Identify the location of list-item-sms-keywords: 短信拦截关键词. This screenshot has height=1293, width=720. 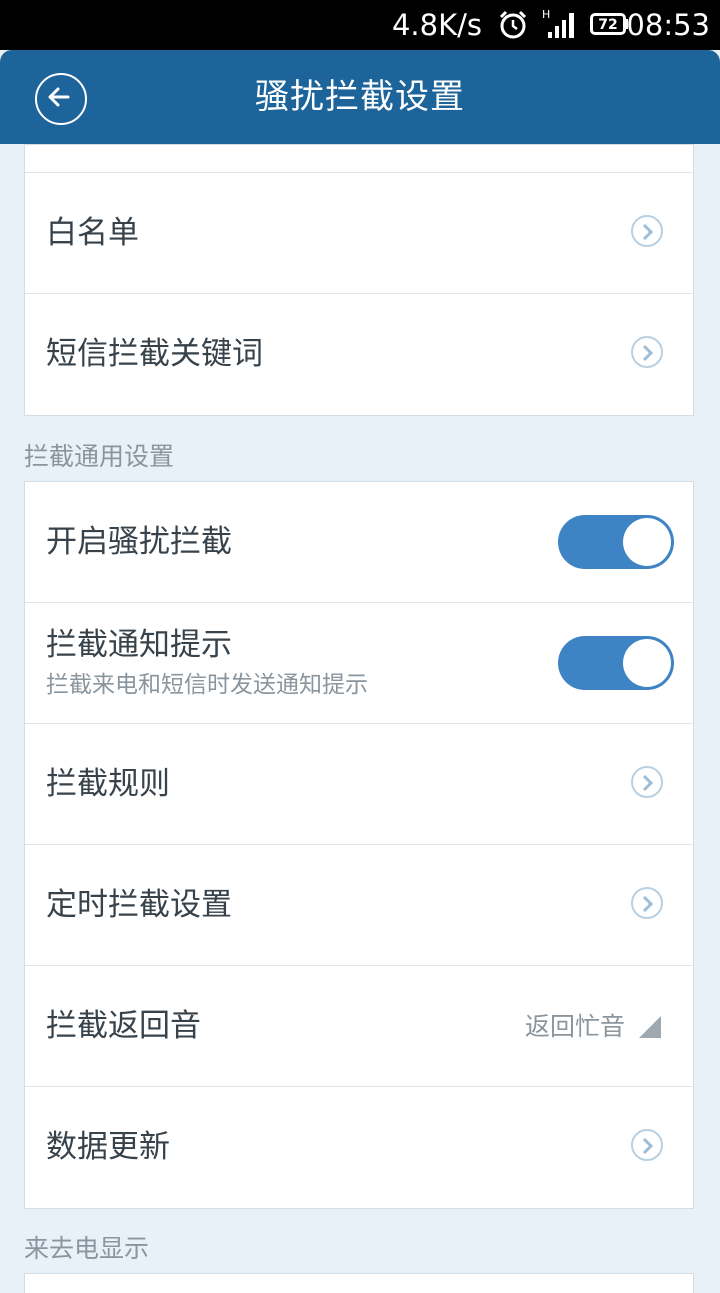
(359, 354).